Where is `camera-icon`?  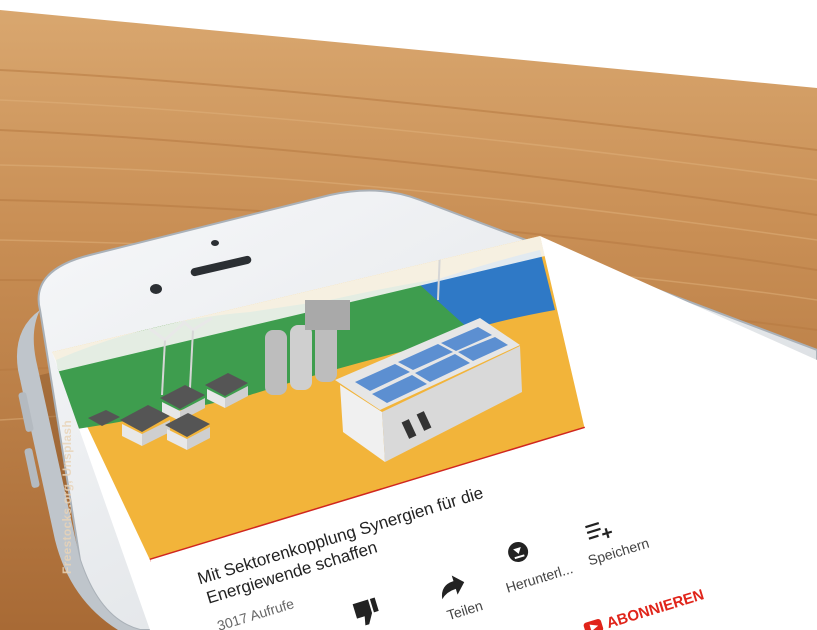 camera-icon is located at coordinates (156, 289).